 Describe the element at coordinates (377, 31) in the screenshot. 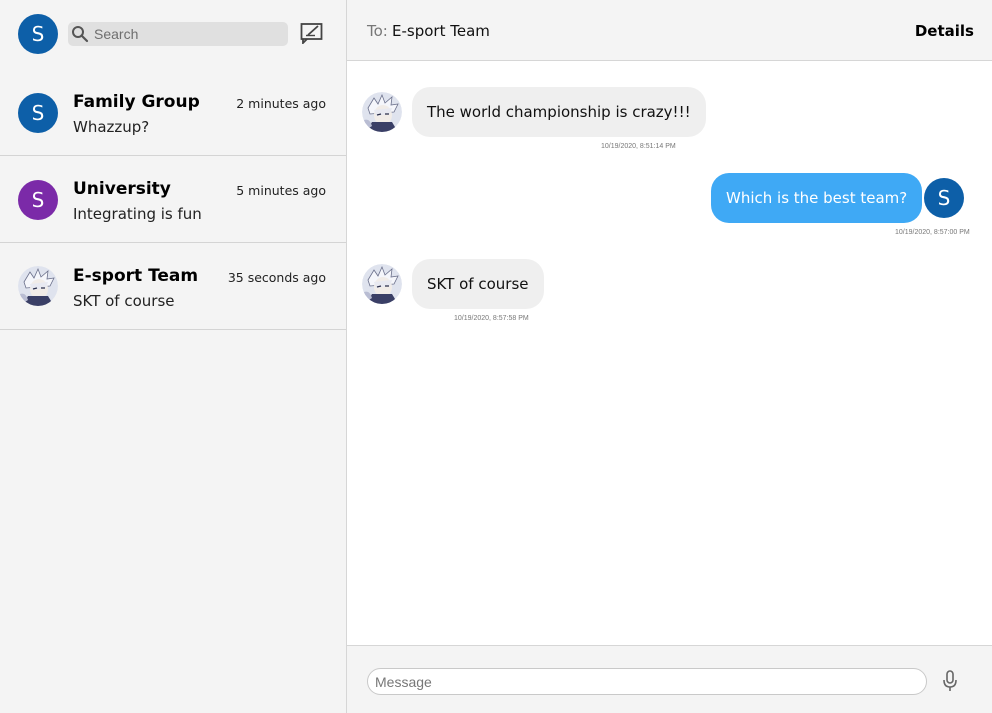

I see `to-label: To:` at that location.